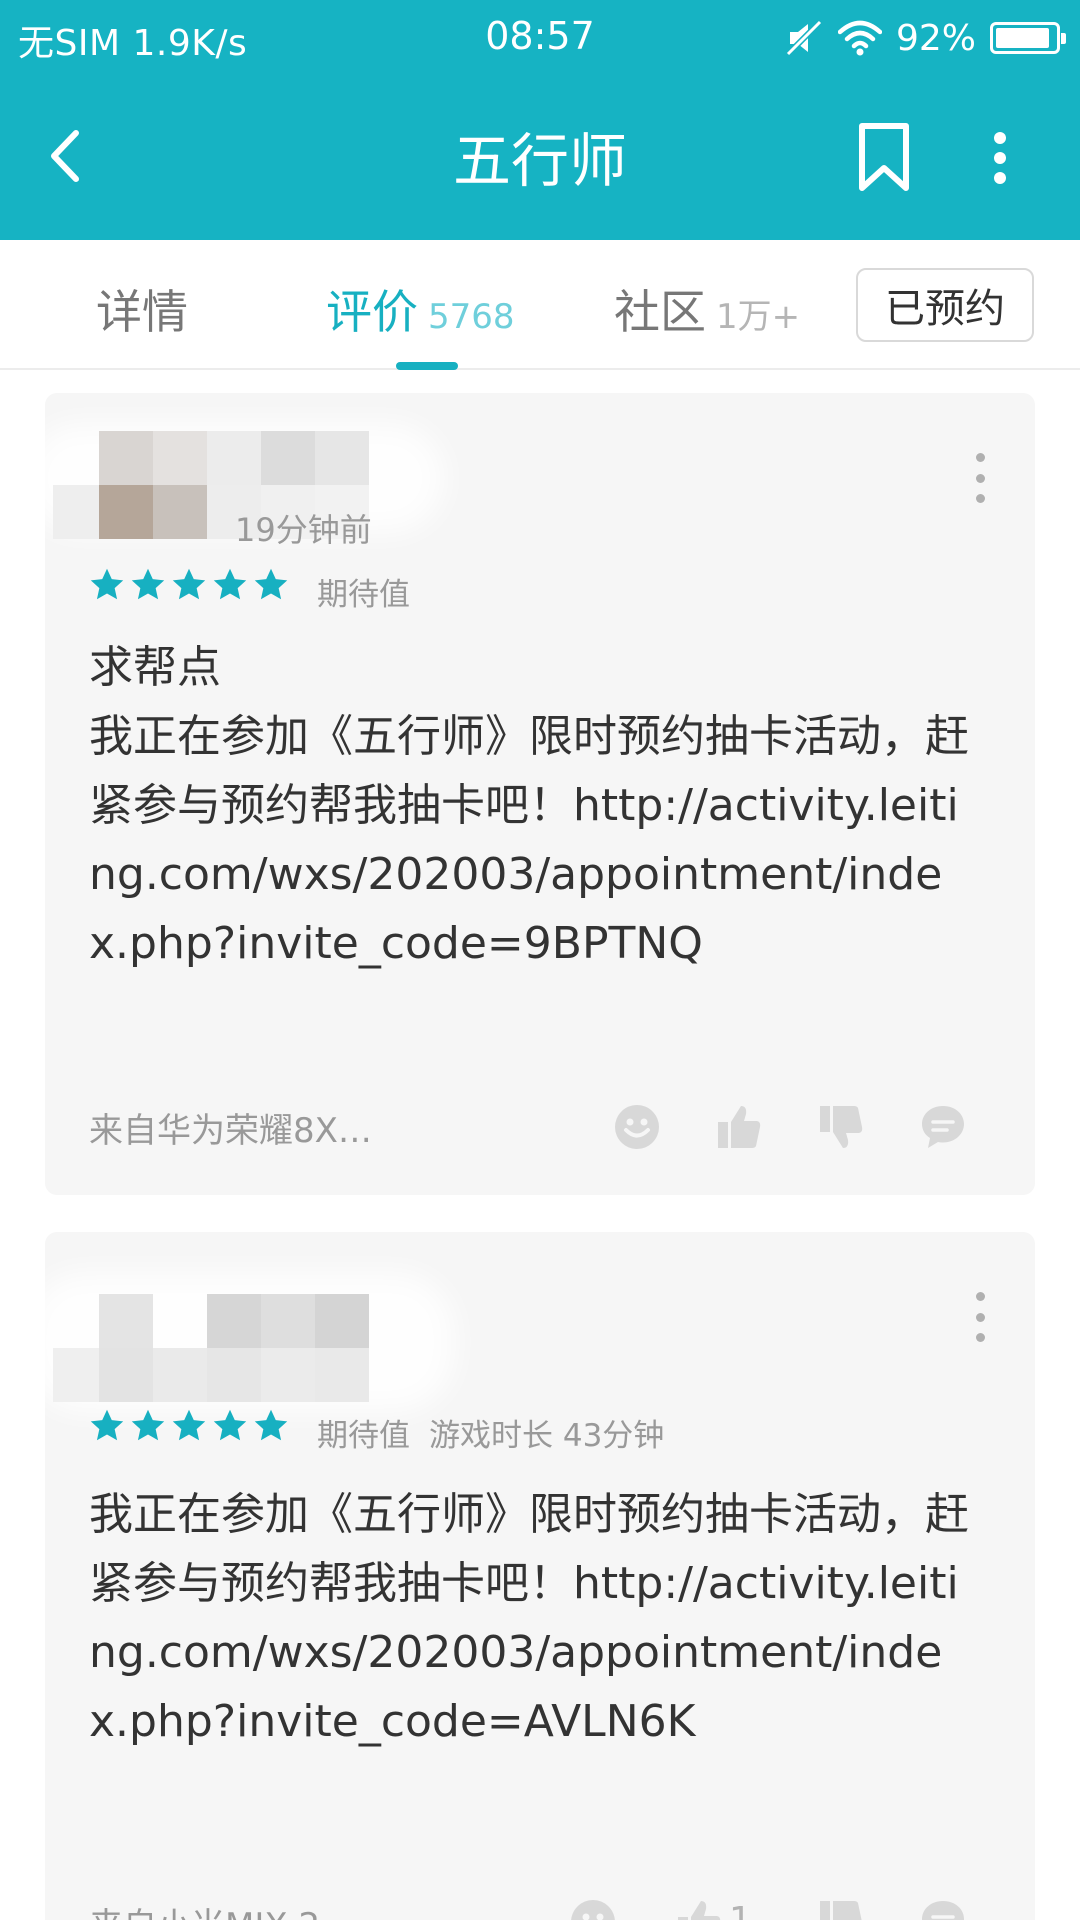  Describe the element at coordinates (540, 305) in the screenshot. I see `tab-bar: 详情 评价 5768 社区 1万+ 已预约` at that location.